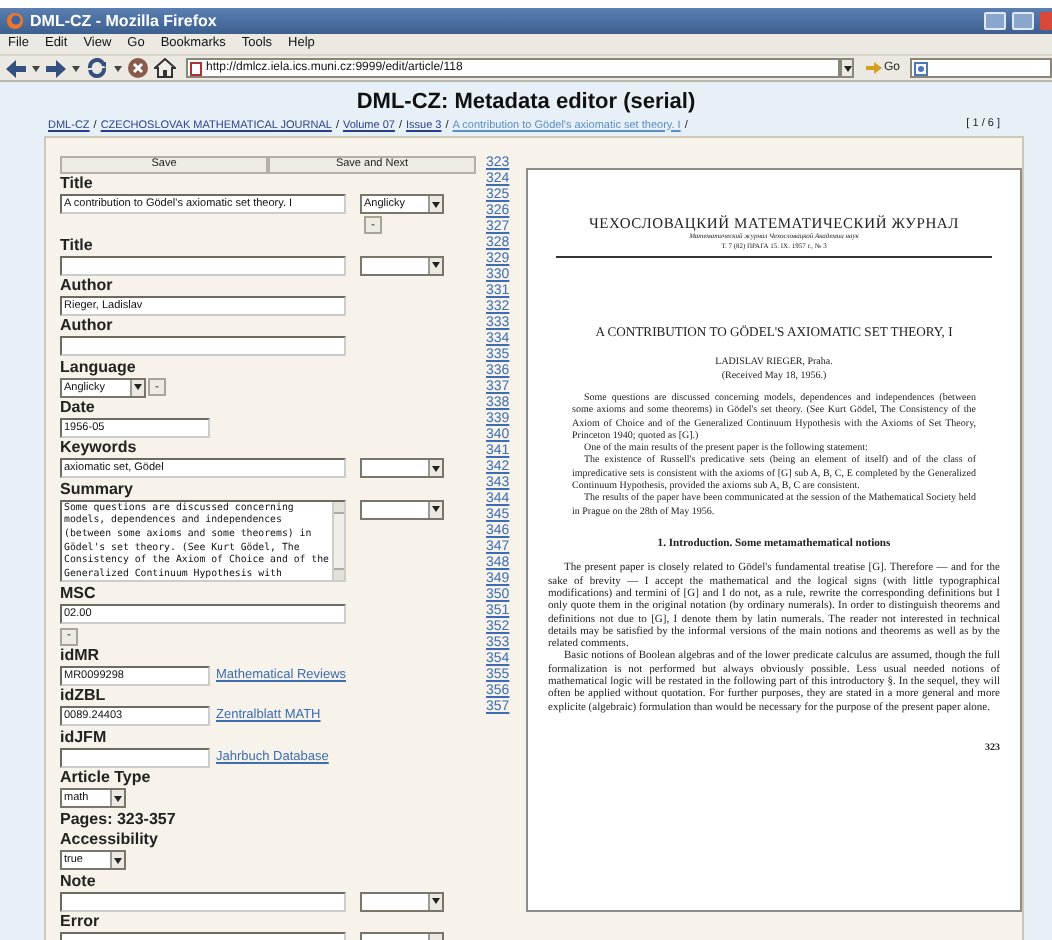 The width and height of the screenshot is (1052, 940). Describe the element at coordinates (99, 448) in the screenshot. I see `field-label: Keywords` at that location.